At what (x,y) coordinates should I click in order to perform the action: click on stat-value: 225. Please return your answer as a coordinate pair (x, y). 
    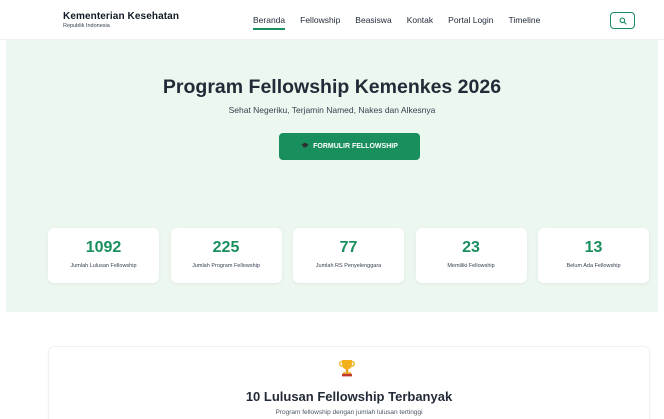
    Looking at the image, I should click on (226, 247).